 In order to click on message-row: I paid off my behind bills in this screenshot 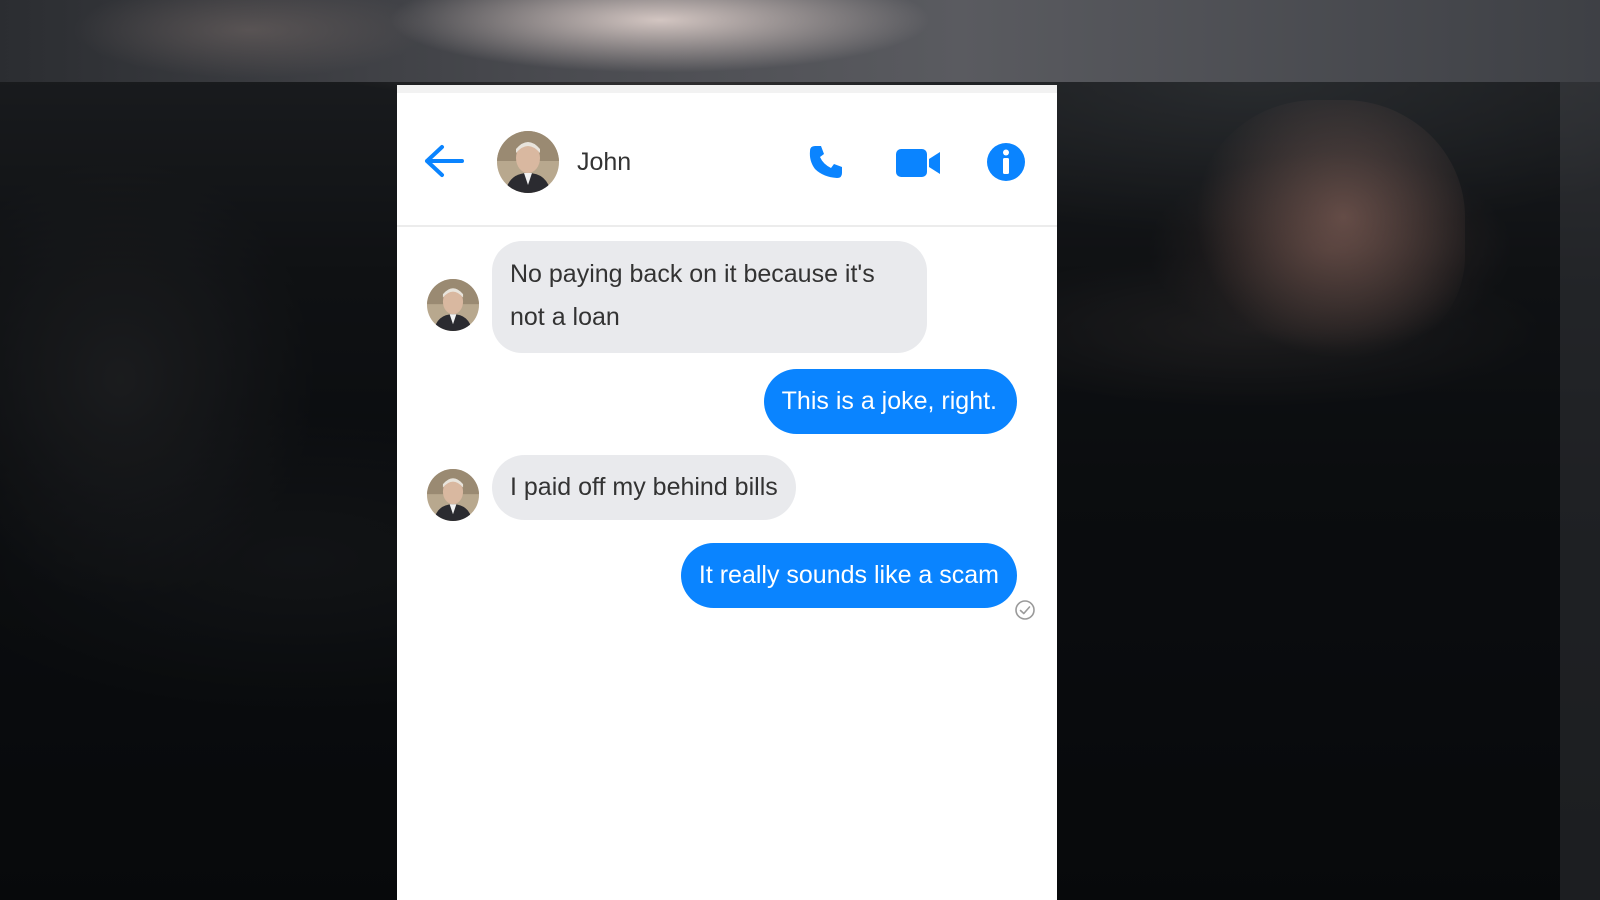, I will do `click(727, 490)`.